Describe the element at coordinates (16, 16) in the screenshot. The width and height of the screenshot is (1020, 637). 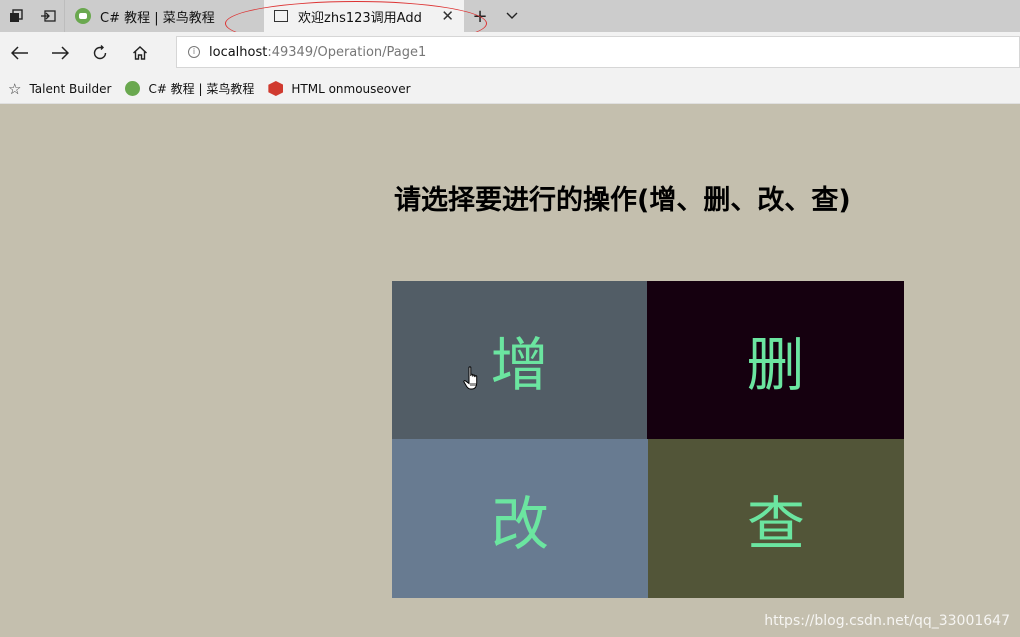
I see `tab-actions-icon` at that location.